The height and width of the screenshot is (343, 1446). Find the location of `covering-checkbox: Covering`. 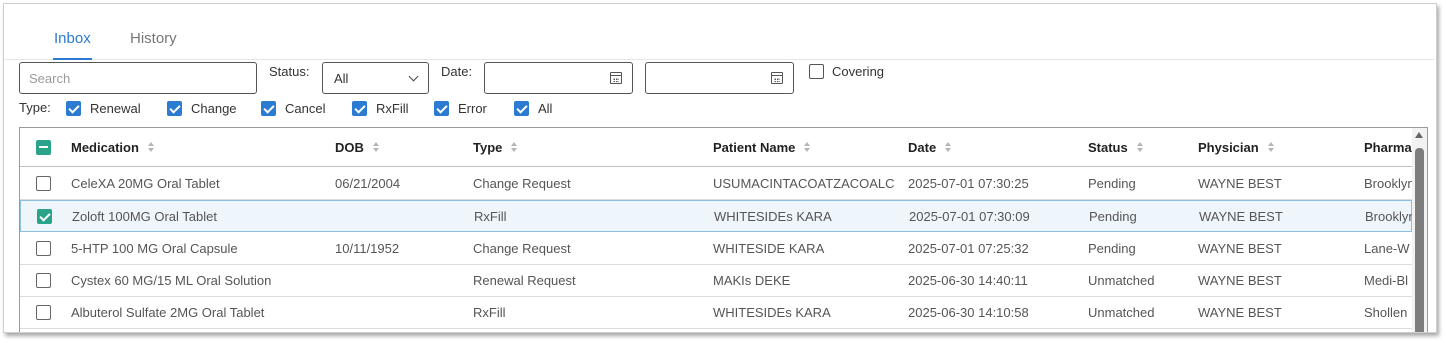

covering-checkbox: Covering is located at coordinates (846, 71).